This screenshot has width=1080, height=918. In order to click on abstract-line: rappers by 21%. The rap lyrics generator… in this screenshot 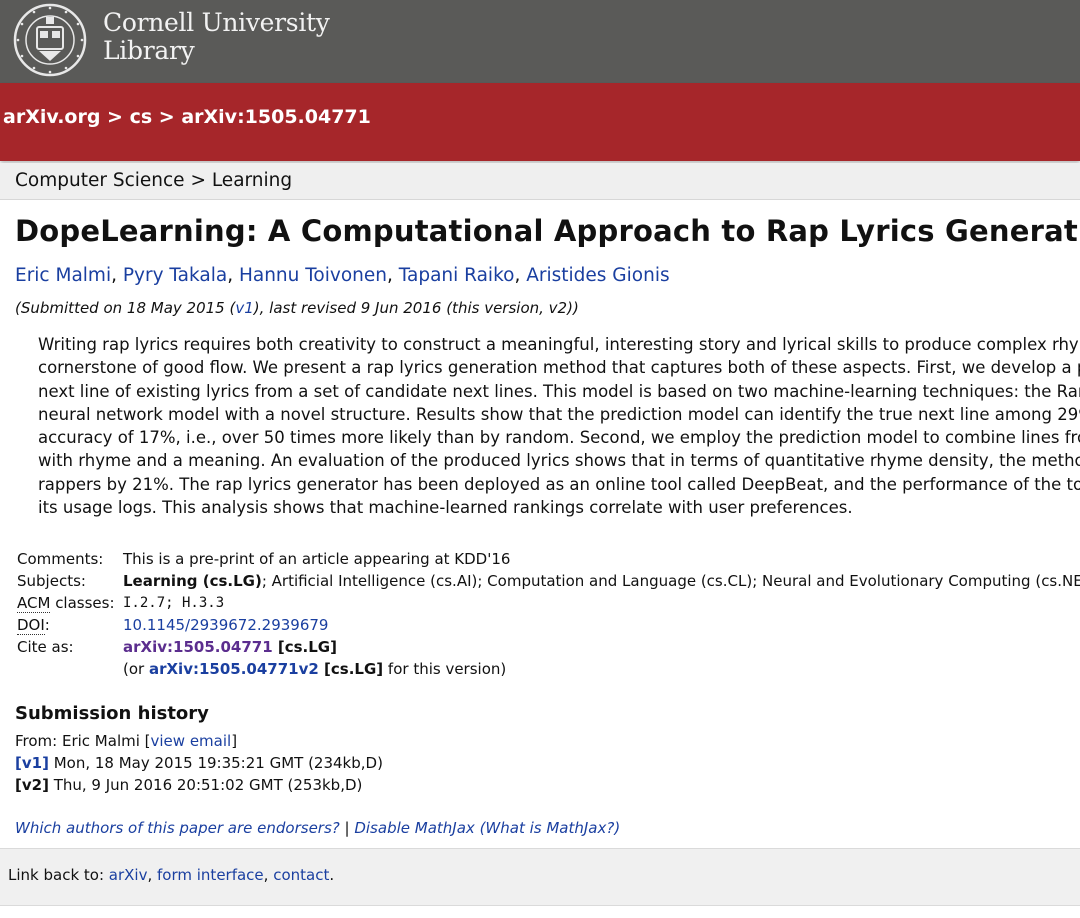, I will do `click(559, 484)`.